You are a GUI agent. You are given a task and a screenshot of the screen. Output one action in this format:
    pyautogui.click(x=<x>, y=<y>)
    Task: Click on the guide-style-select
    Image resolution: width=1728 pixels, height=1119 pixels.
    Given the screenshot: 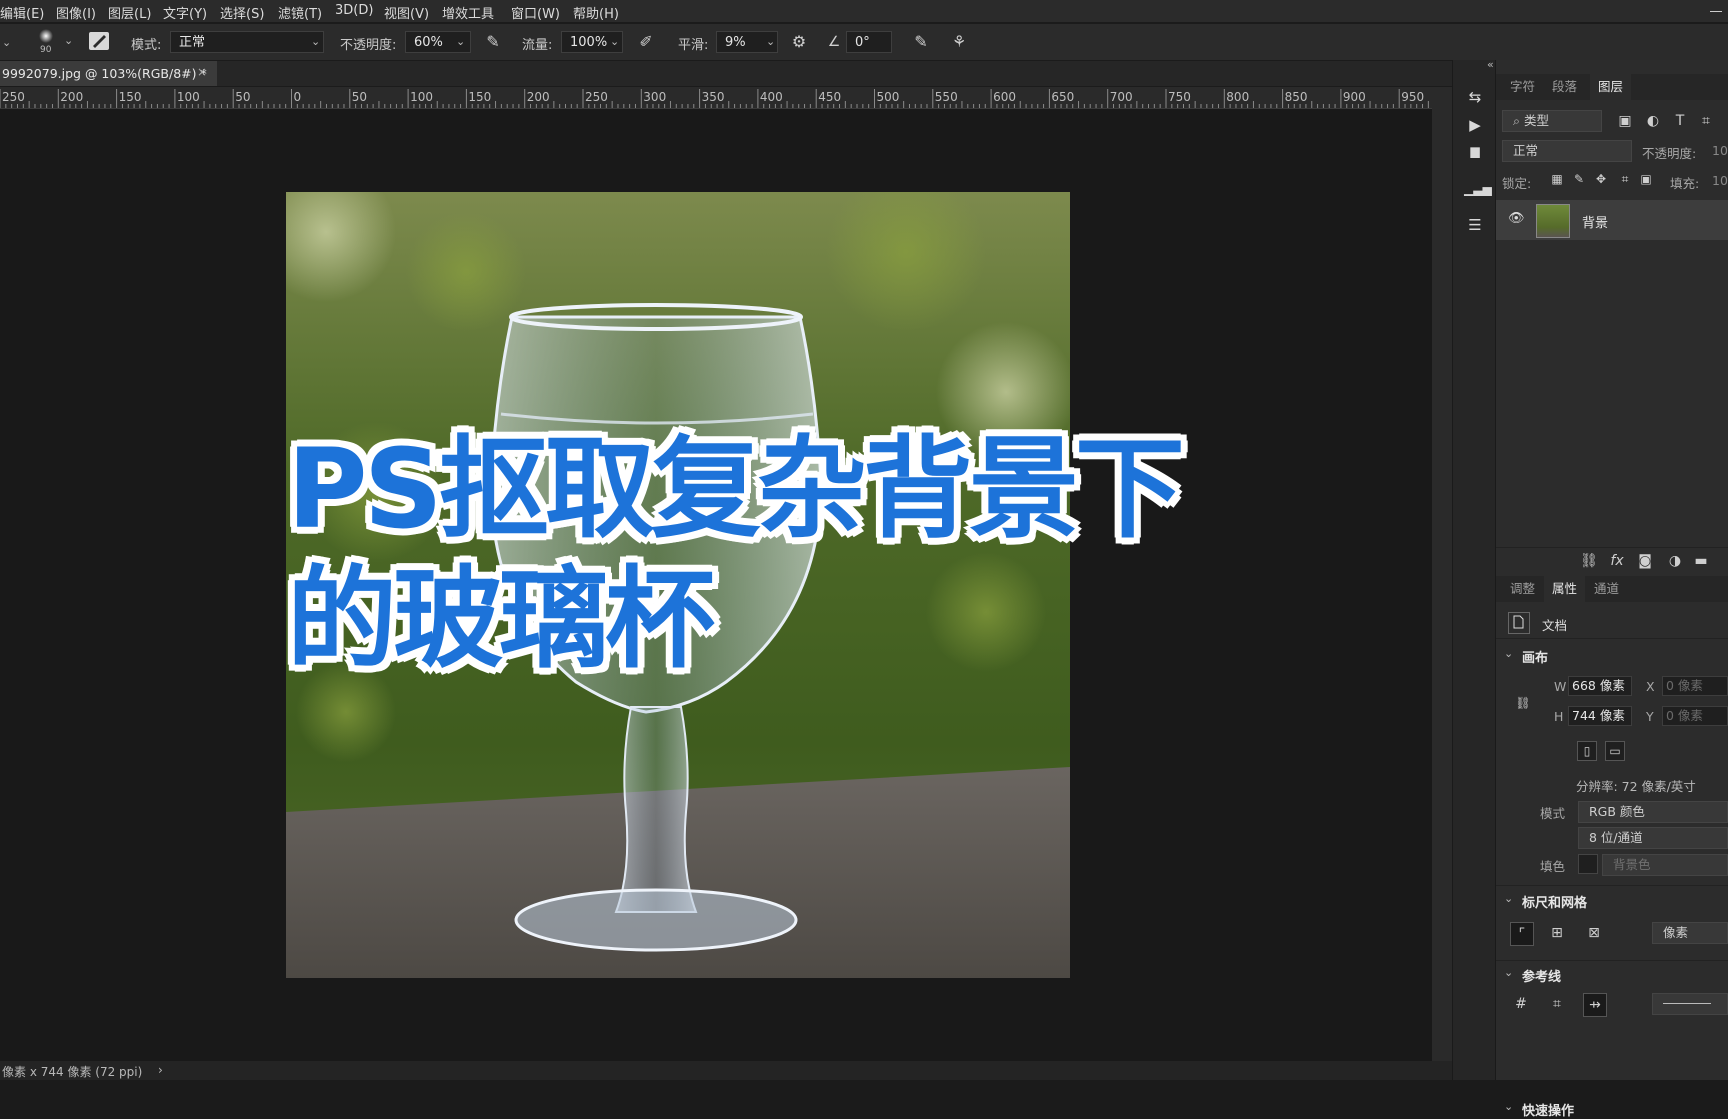 What is the action you would take?
    pyautogui.click(x=1690, y=1004)
    